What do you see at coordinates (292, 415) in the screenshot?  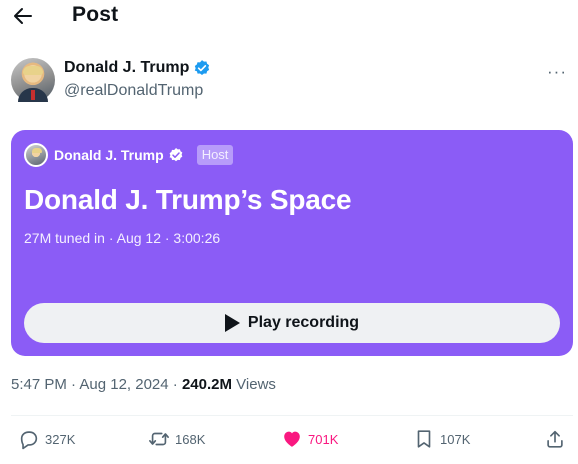 I see `divider` at bounding box center [292, 415].